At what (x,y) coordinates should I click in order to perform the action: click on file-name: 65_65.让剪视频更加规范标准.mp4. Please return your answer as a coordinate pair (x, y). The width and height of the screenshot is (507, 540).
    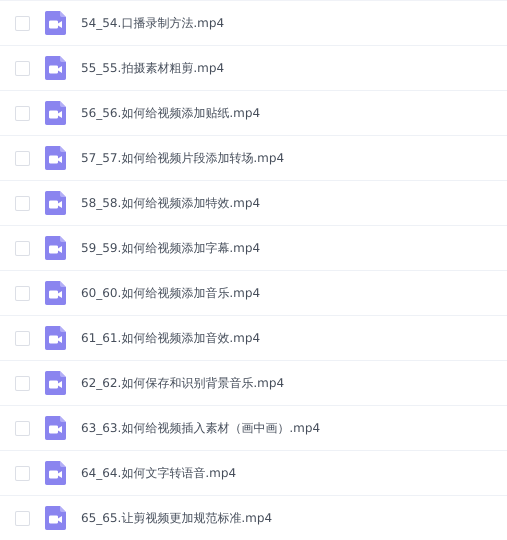
    Looking at the image, I should click on (176, 518).